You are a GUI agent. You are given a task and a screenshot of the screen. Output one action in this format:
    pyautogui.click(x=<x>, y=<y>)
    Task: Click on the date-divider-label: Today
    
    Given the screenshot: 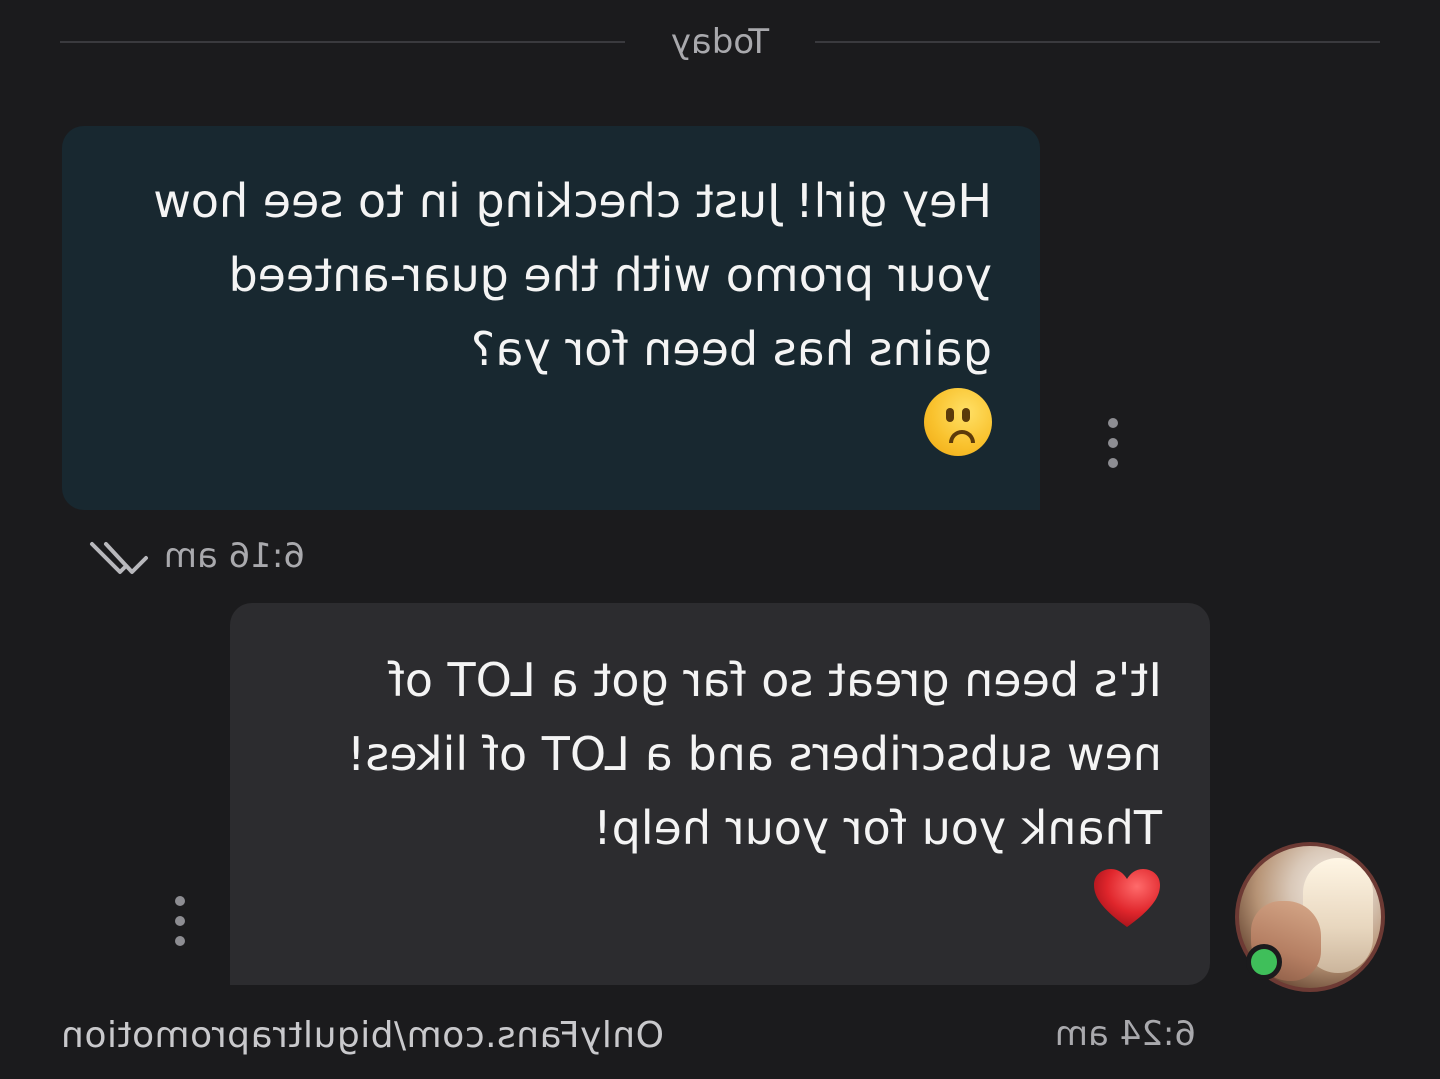 What is the action you would take?
    pyautogui.click(x=720, y=42)
    